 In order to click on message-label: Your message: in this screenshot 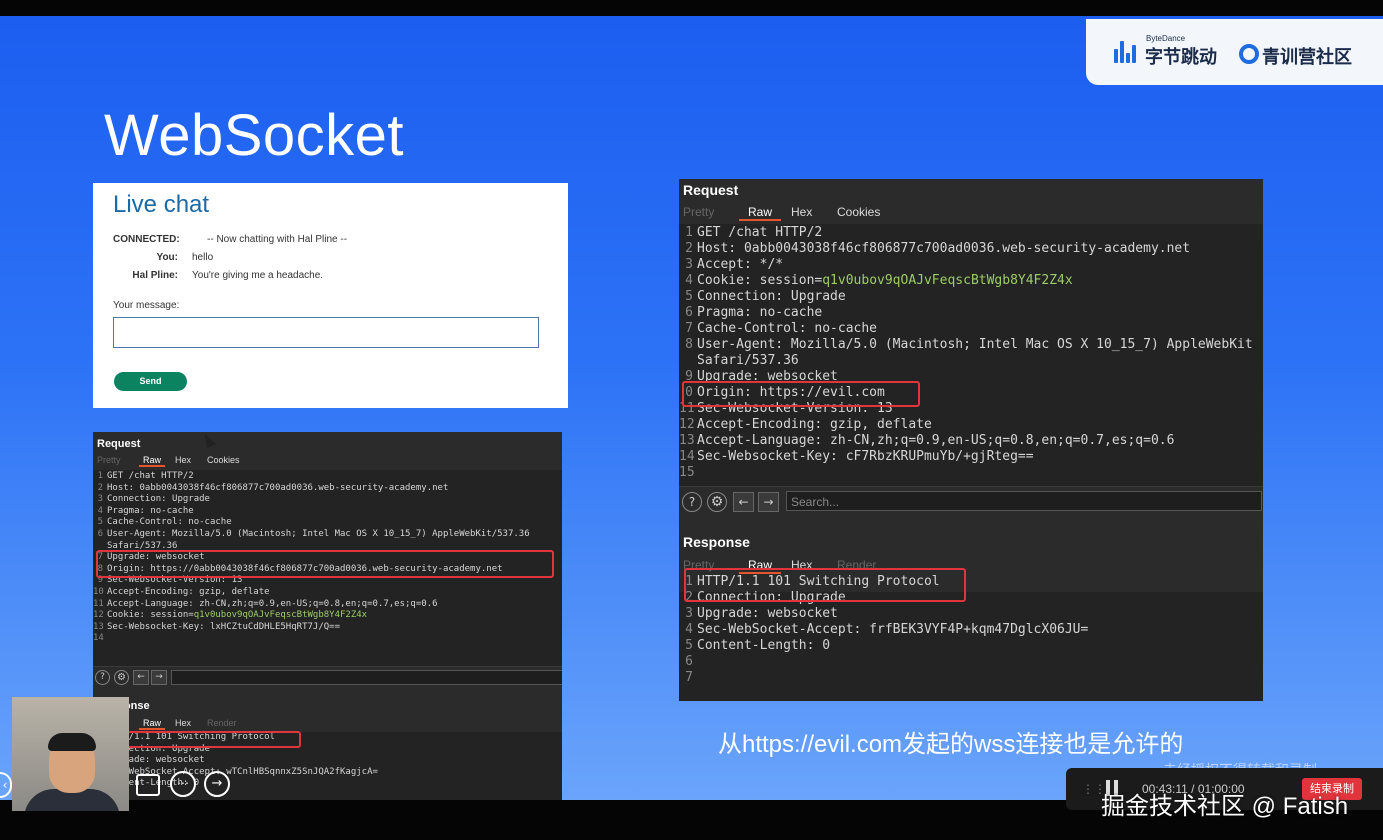, I will do `click(146, 305)`.